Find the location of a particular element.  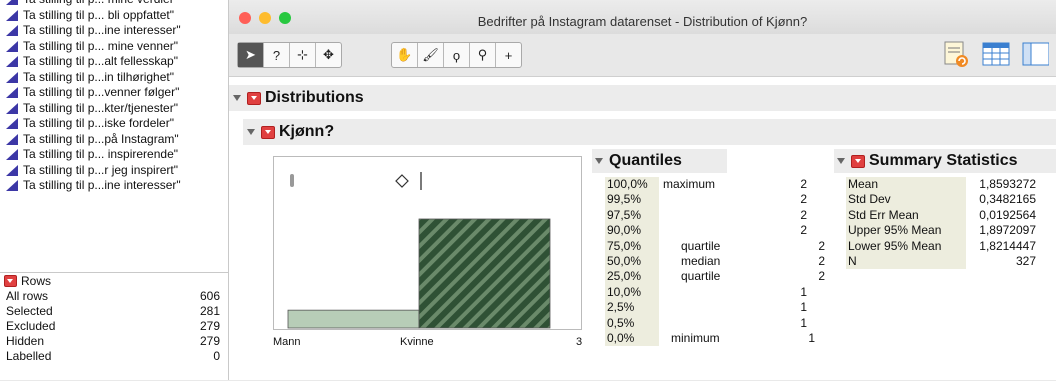

move-tool-icon: ✥ is located at coordinates (328, 55).